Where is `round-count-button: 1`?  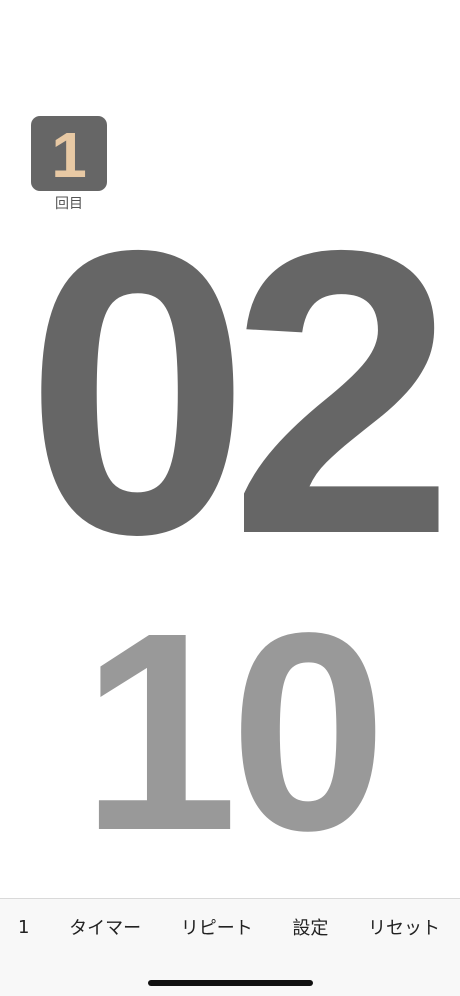
round-count-button: 1 is located at coordinates (23, 927).